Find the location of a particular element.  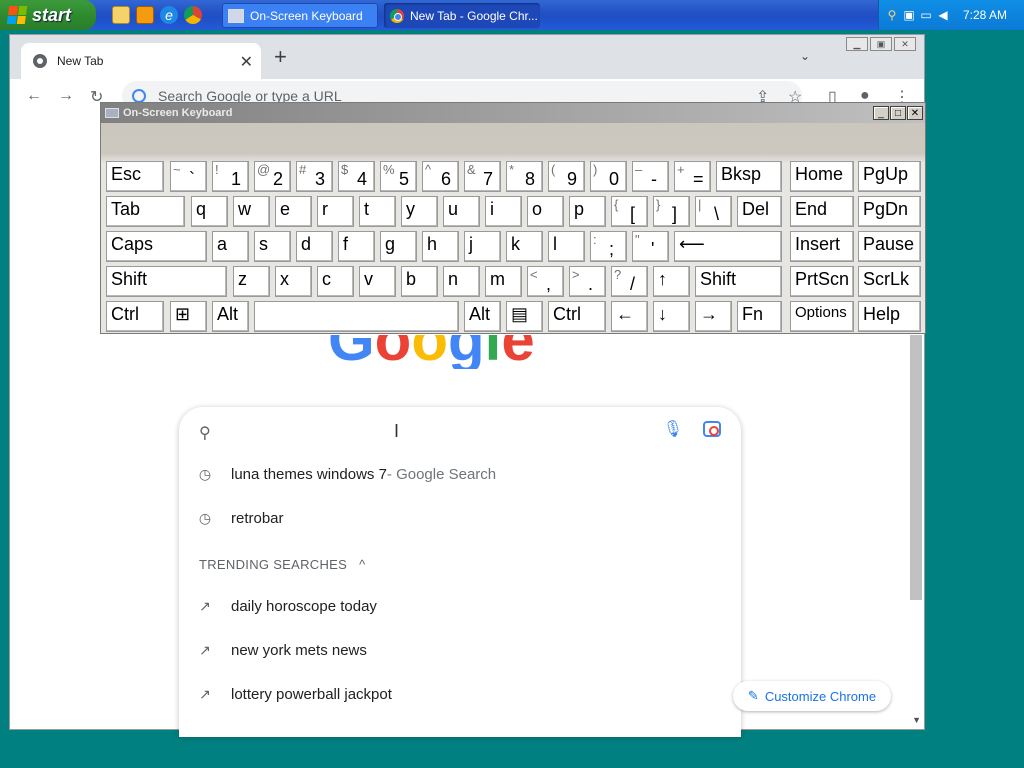

key-k-button: k is located at coordinates (524, 246).